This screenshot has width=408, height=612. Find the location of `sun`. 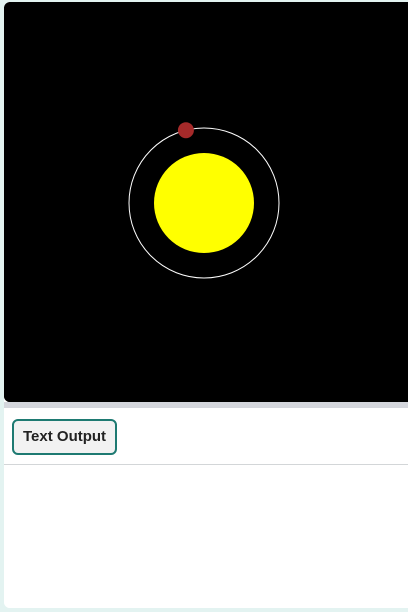

sun is located at coordinates (204, 203).